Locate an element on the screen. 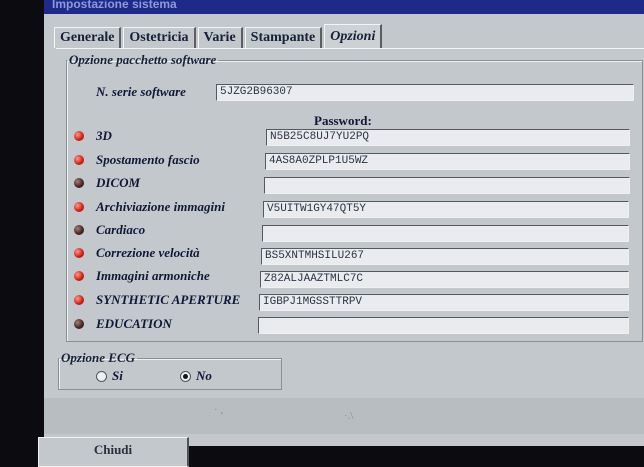 This screenshot has height=467, width=644. radio-label-no: No is located at coordinates (204, 375).